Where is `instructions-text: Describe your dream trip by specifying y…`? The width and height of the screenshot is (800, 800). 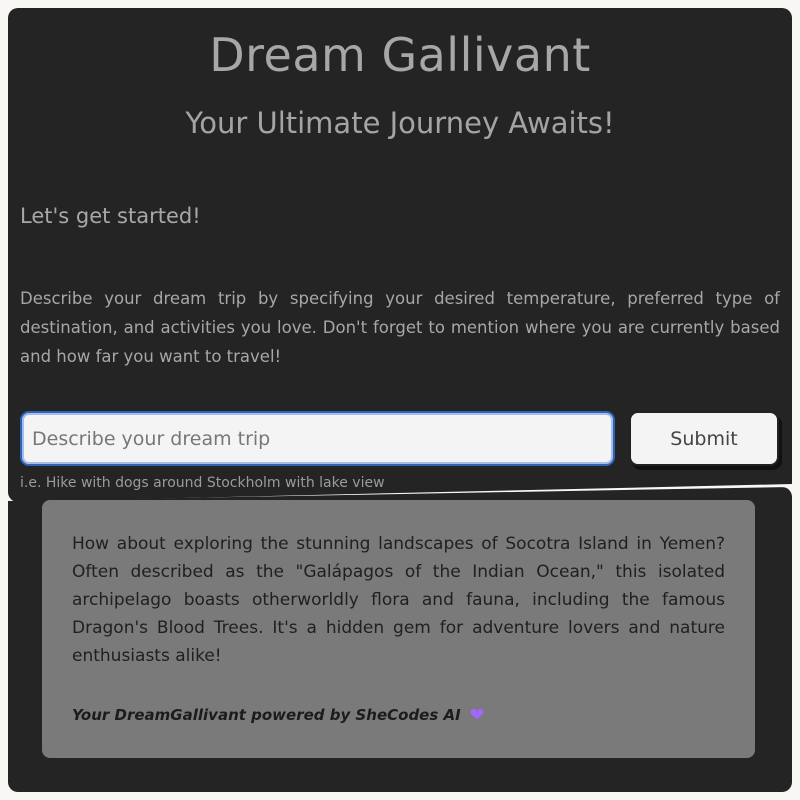 instructions-text: Describe your dream trip by specifying y… is located at coordinates (400, 327).